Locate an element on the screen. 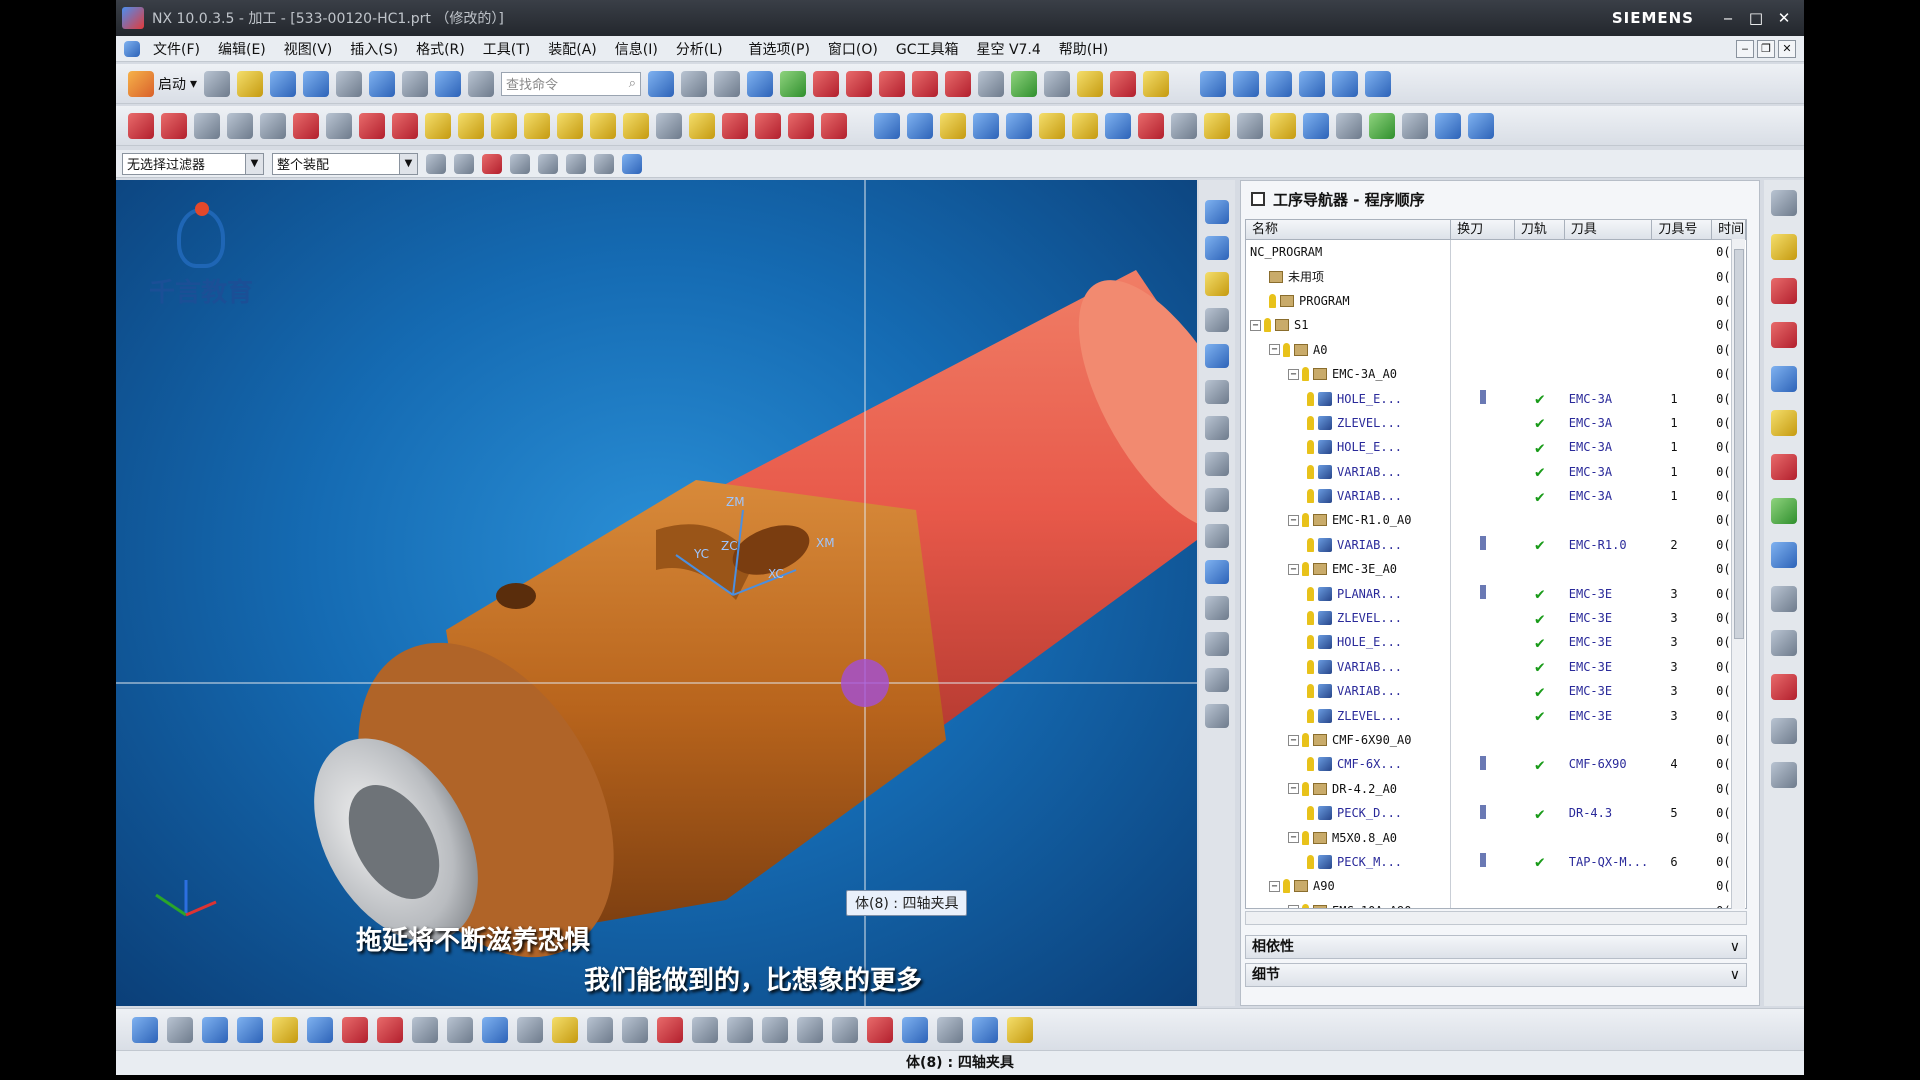 The image size is (1920, 1080). axis-icon is located at coordinates (1118, 125).